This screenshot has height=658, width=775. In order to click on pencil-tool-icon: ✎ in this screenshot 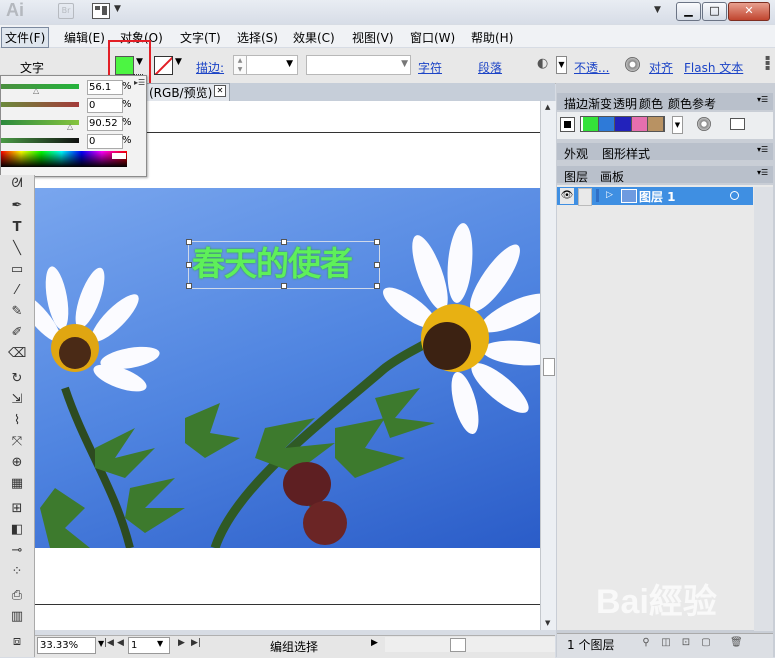, I will do `click(17, 312)`.